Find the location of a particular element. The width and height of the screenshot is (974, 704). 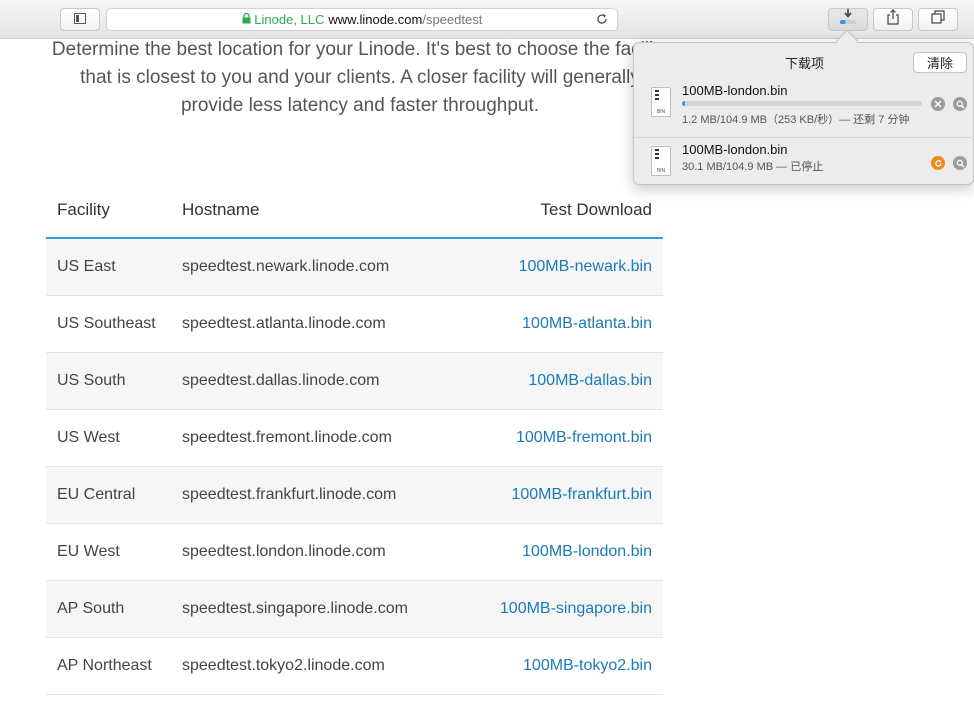

hostname-cell: speedtest.atlanta.linode.com is located at coordinates (284, 323).